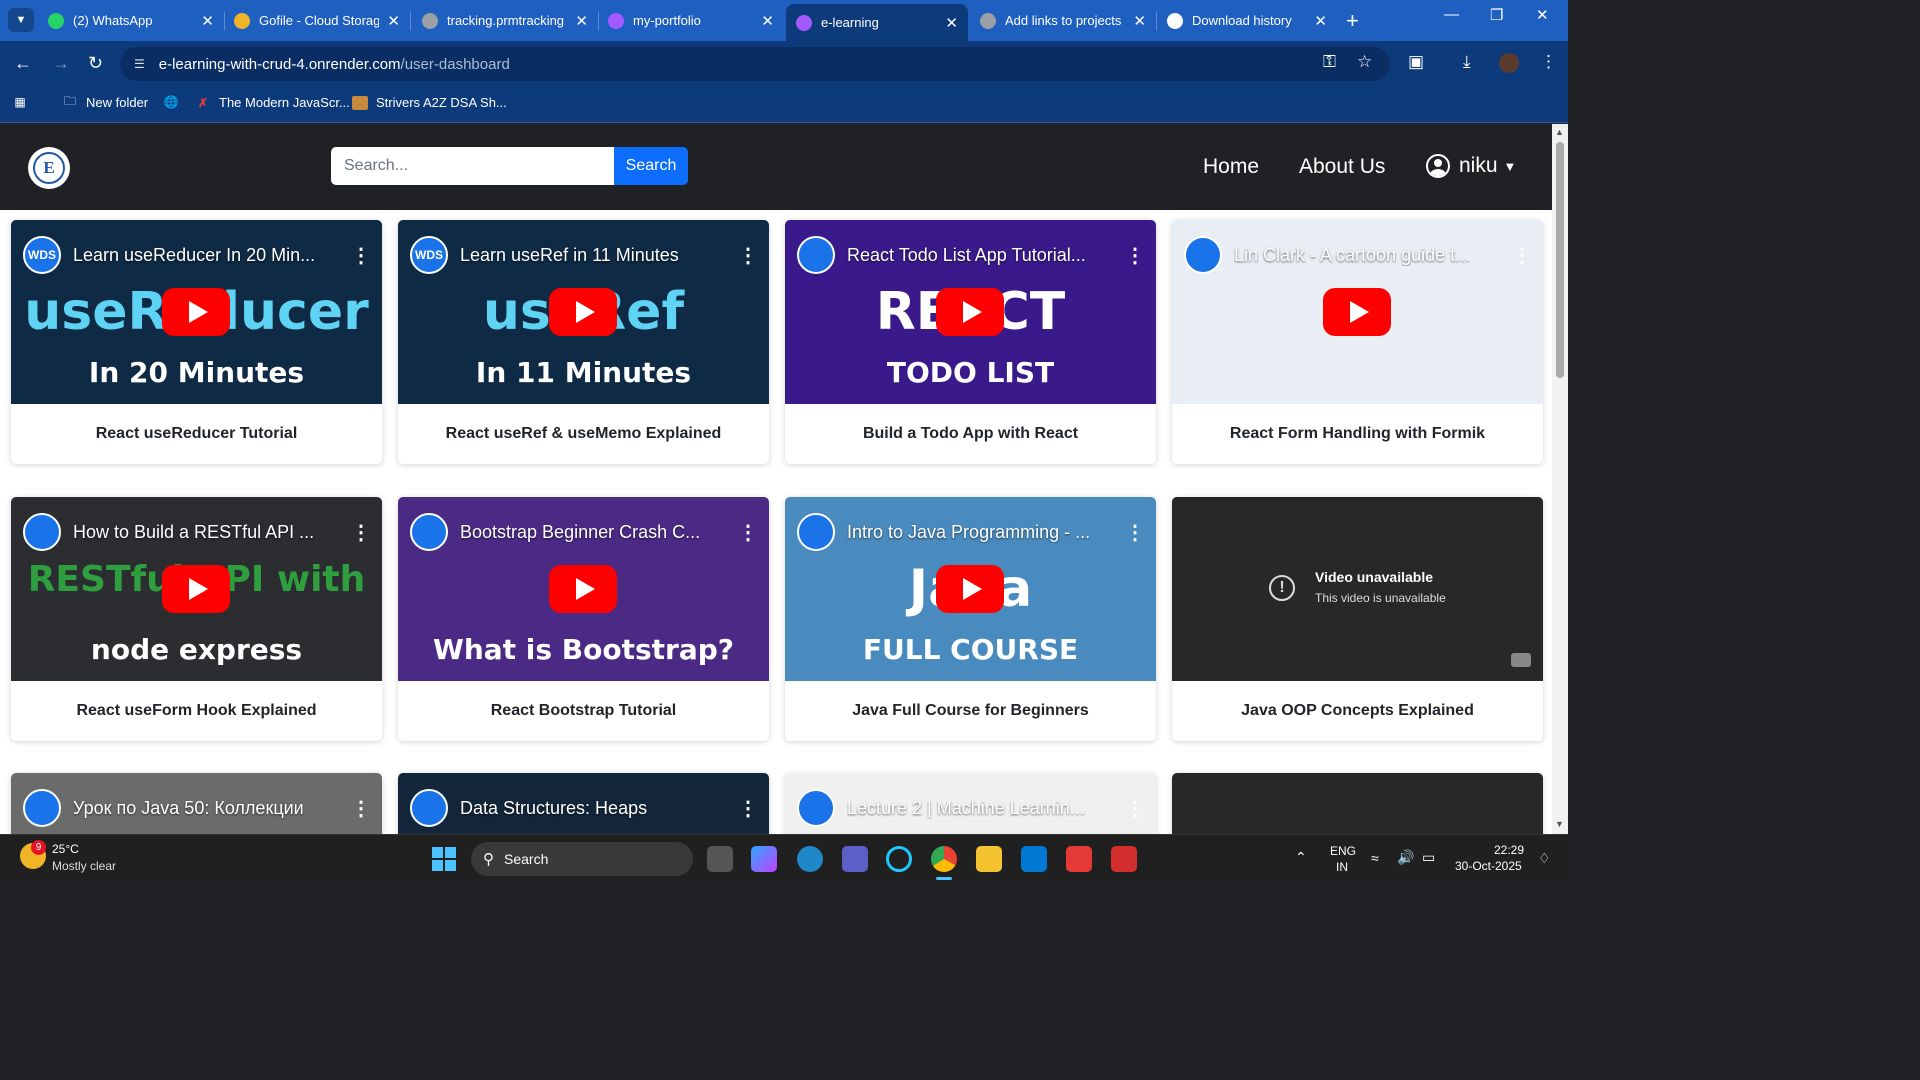  What do you see at coordinates (24, 102) in the screenshot?
I see `apps-grid-icon: ▦` at bounding box center [24, 102].